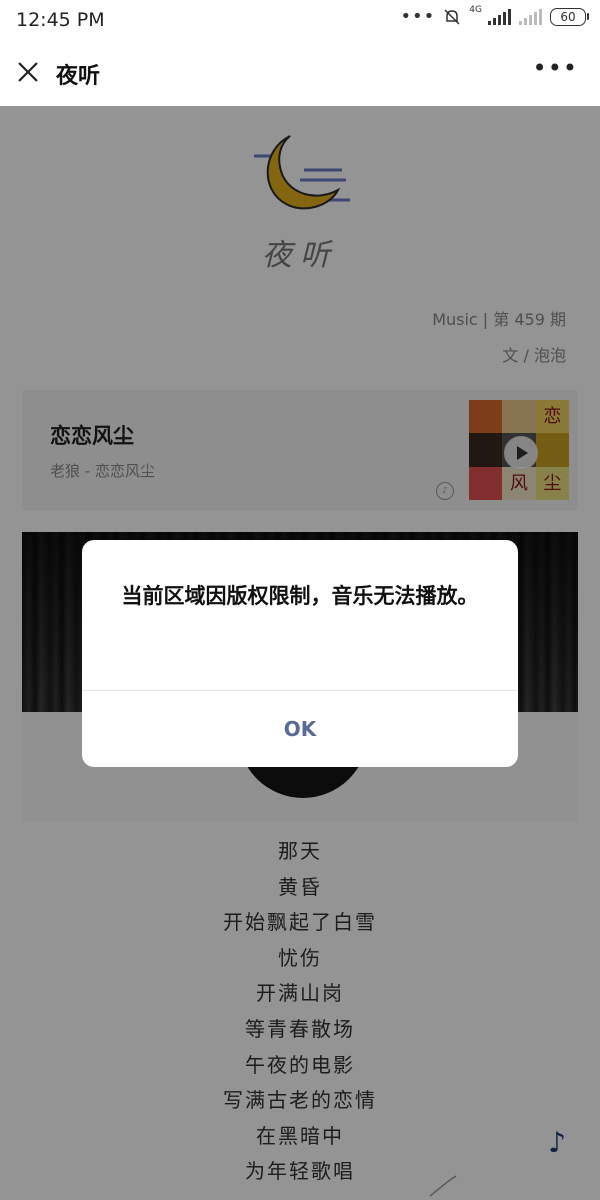  What do you see at coordinates (300, 653) in the screenshot?
I see `alert-dialog: 当前区域因版权限制，音乐无法播放。 OK` at bounding box center [300, 653].